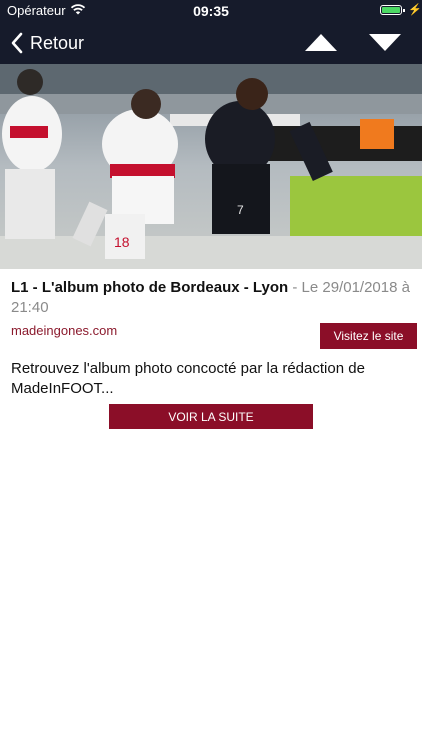 The height and width of the screenshot is (750, 422). What do you see at coordinates (240, 210) in the screenshot?
I see `kit-number-7: 7` at bounding box center [240, 210].